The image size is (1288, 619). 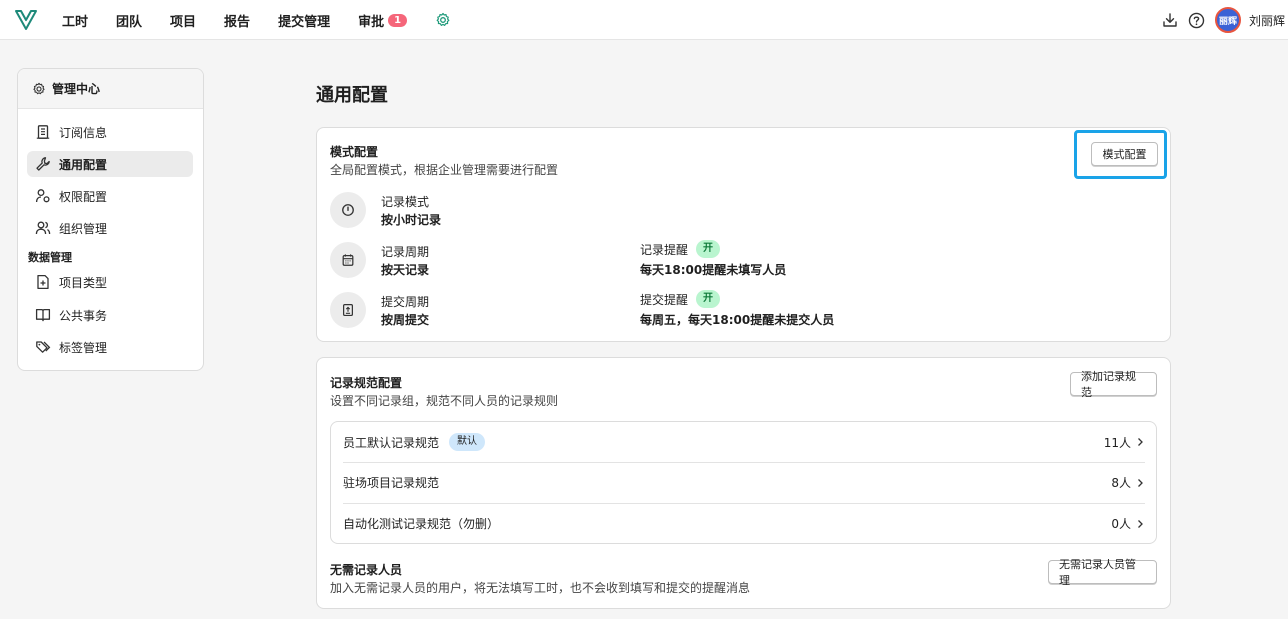 I want to click on nav-item-label: 报告, so click(x=237, y=22).